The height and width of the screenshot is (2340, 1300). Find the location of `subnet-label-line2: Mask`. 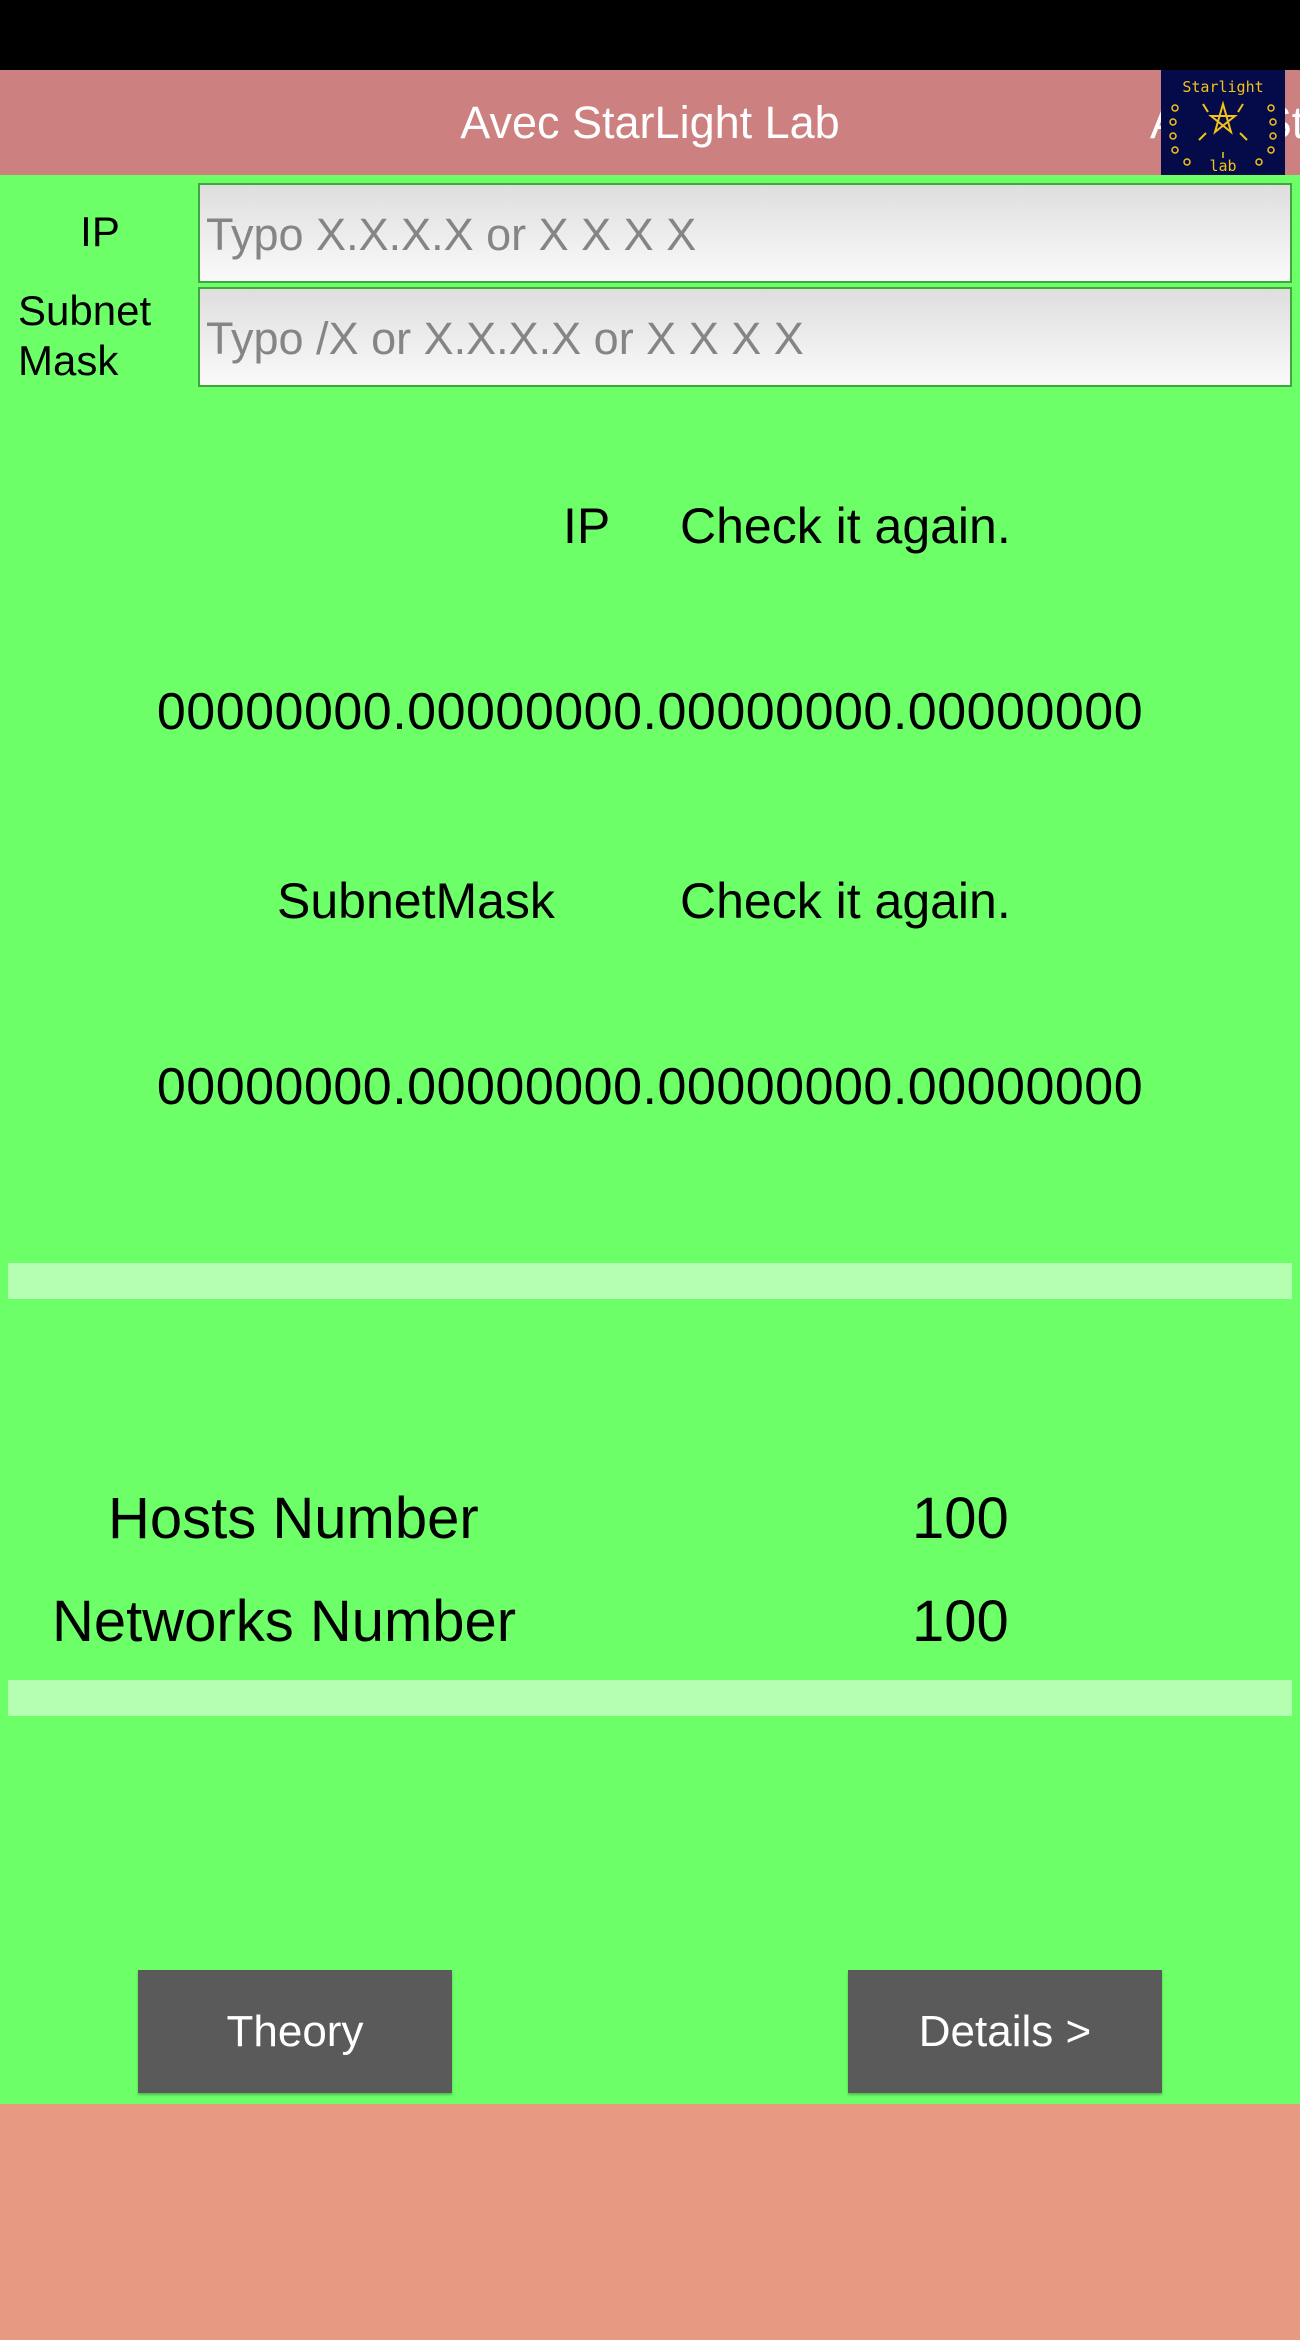

subnet-label-line2: Mask is located at coordinates (68, 360).